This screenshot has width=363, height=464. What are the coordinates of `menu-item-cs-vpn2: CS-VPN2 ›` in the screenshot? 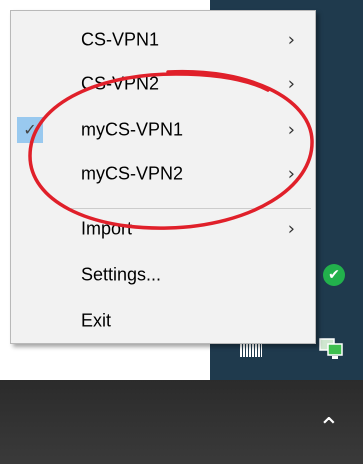 It's located at (163, 84).